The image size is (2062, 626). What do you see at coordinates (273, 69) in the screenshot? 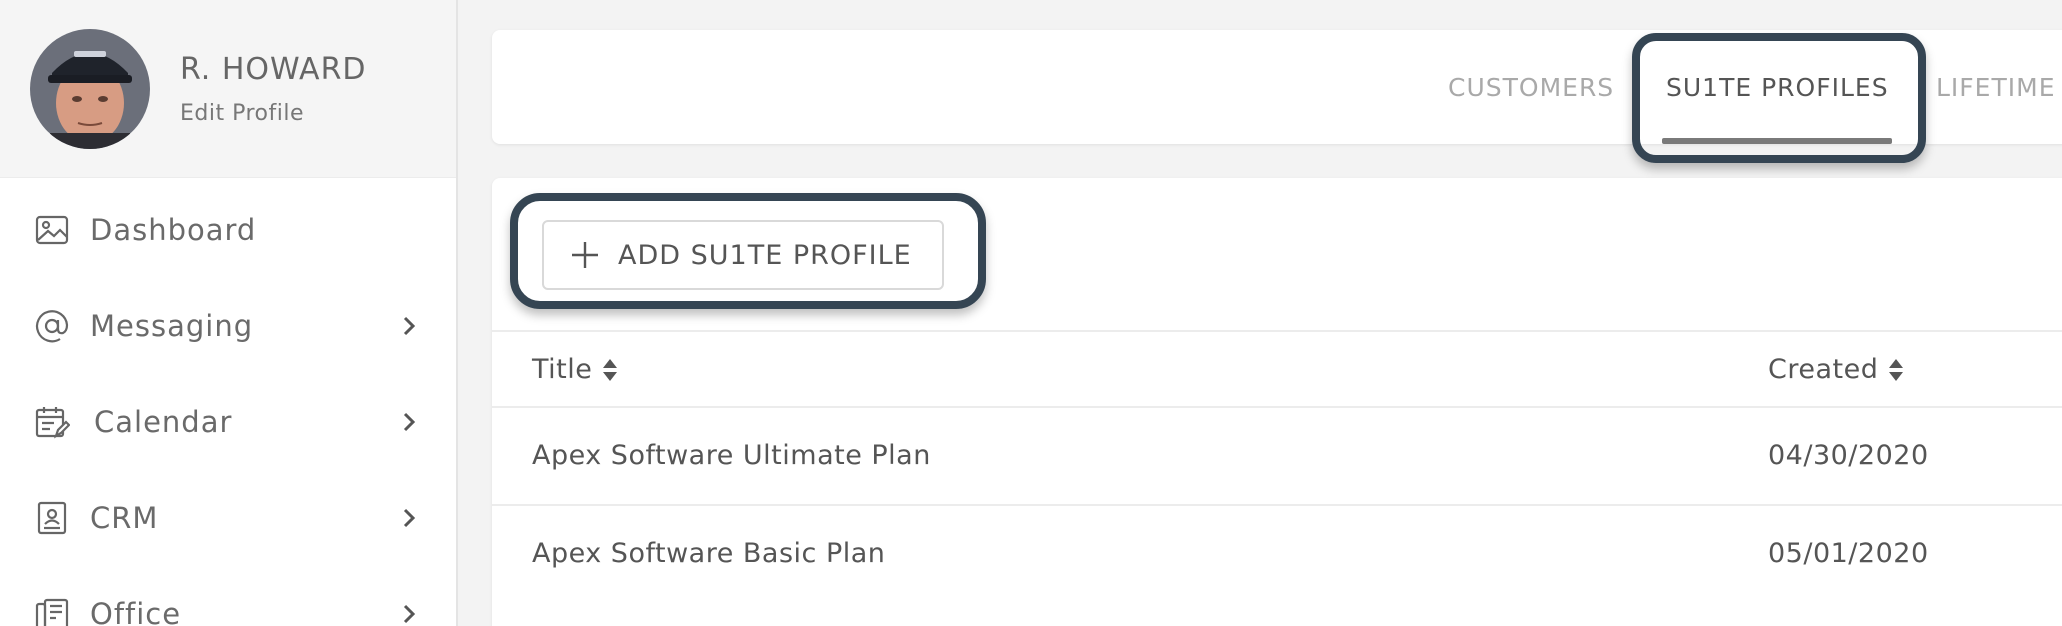
I see `user-name: R. HOWARD` at bounding box center [273, 69].